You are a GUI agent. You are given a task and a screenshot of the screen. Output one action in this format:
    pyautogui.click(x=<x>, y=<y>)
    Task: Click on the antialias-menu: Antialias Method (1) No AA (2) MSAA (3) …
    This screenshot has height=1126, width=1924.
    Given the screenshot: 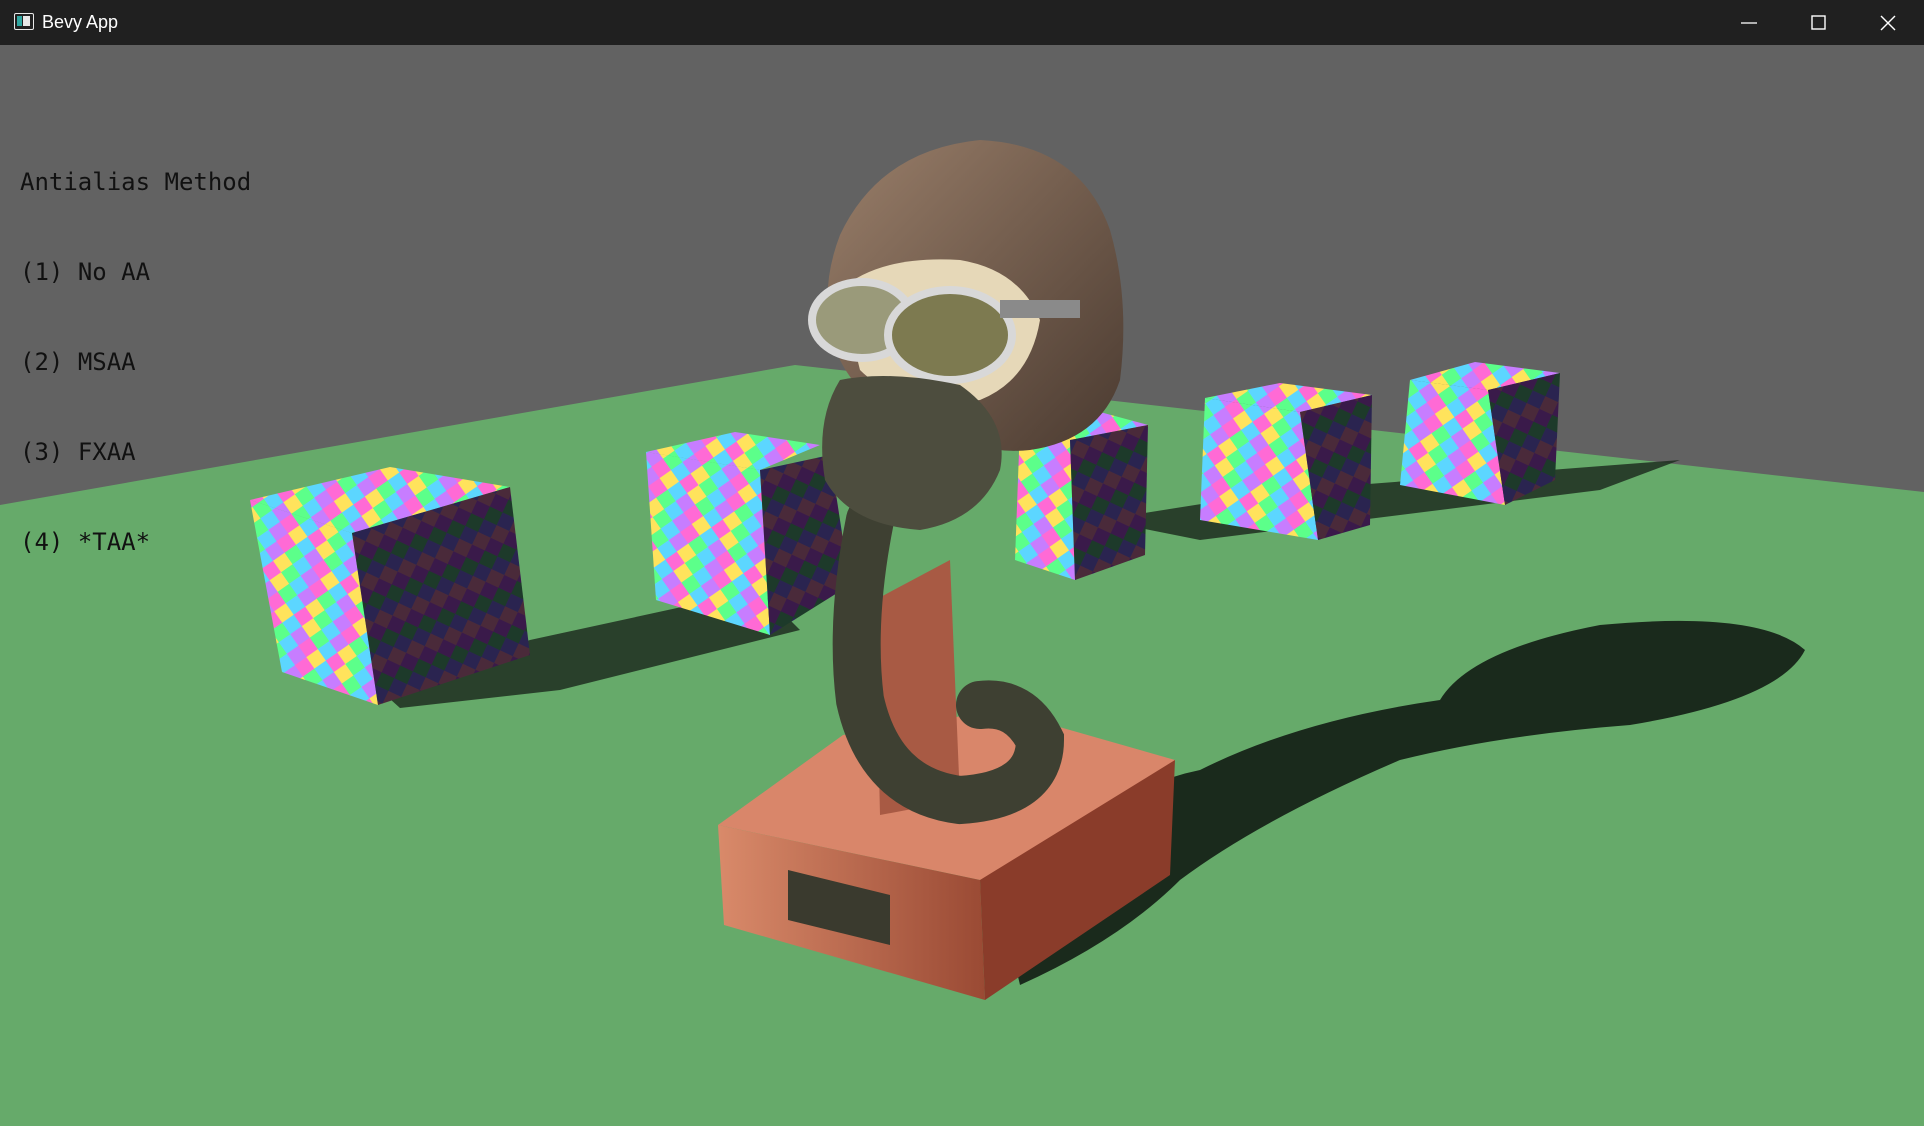 What is the action you would take?
    pyautogui.click(x=135, y=362)
    